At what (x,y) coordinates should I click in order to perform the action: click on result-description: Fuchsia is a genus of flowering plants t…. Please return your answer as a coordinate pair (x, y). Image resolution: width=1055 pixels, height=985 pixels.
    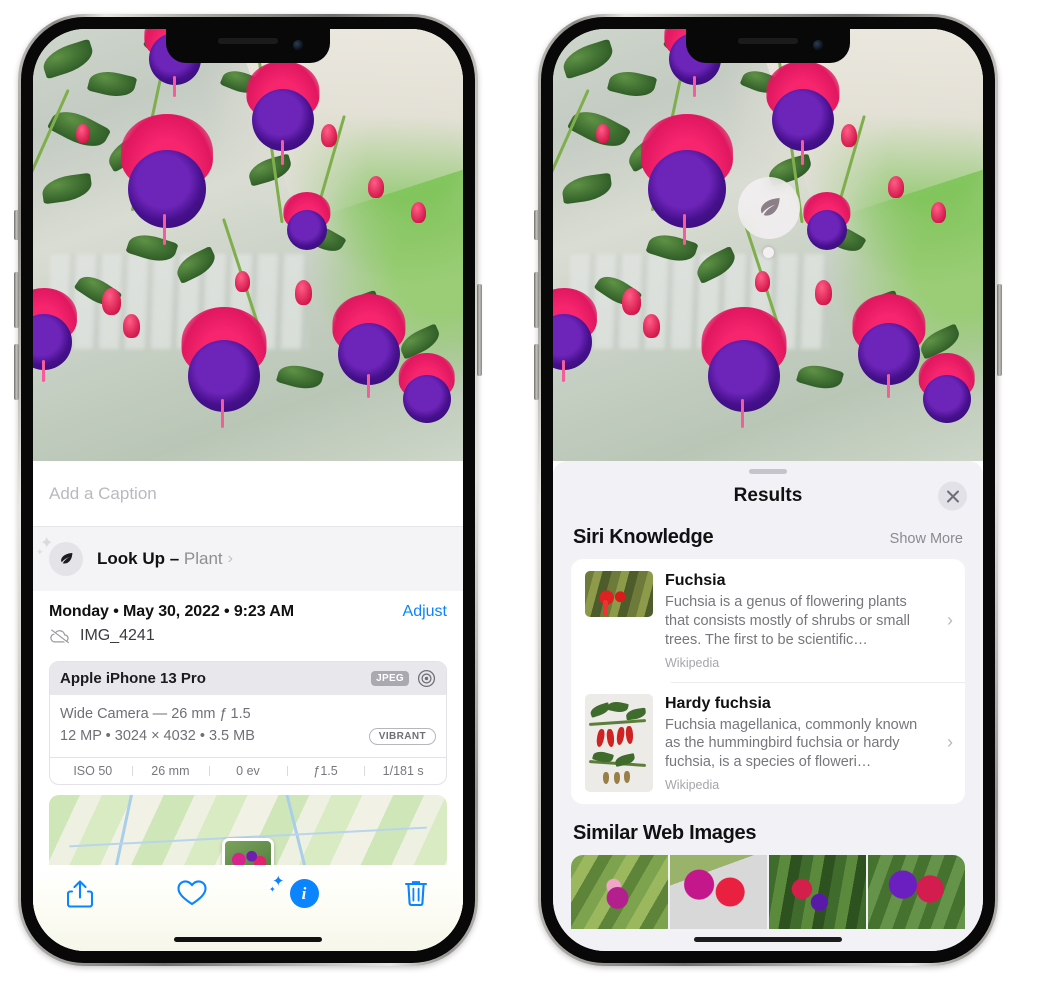
    Looking at the image, I should click on (787, 621).